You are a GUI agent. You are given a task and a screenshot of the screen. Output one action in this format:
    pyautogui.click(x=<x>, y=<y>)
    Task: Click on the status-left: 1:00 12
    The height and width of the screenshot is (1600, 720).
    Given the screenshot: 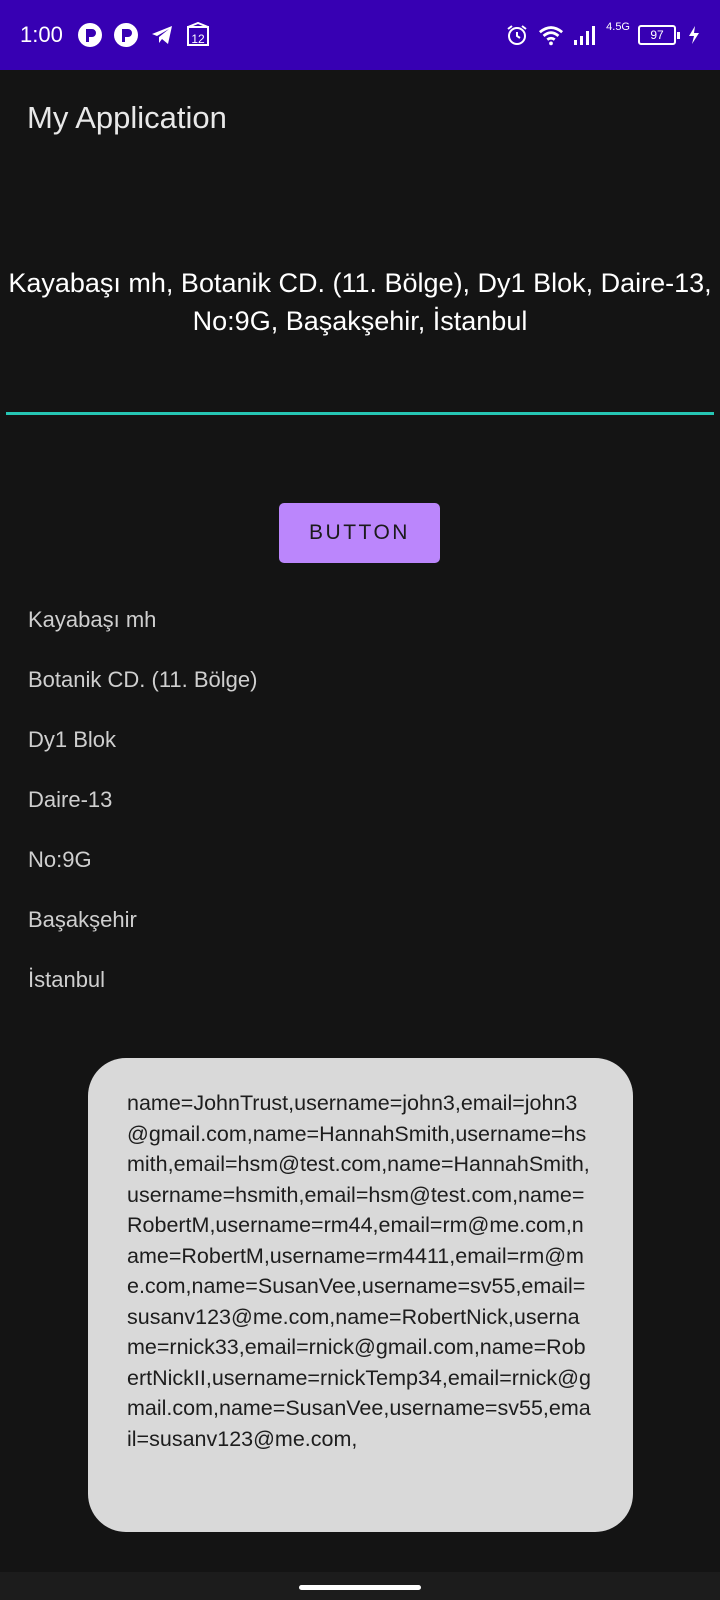 What is the action you would take?
    pyautogui.click(x=115, y=35)
    